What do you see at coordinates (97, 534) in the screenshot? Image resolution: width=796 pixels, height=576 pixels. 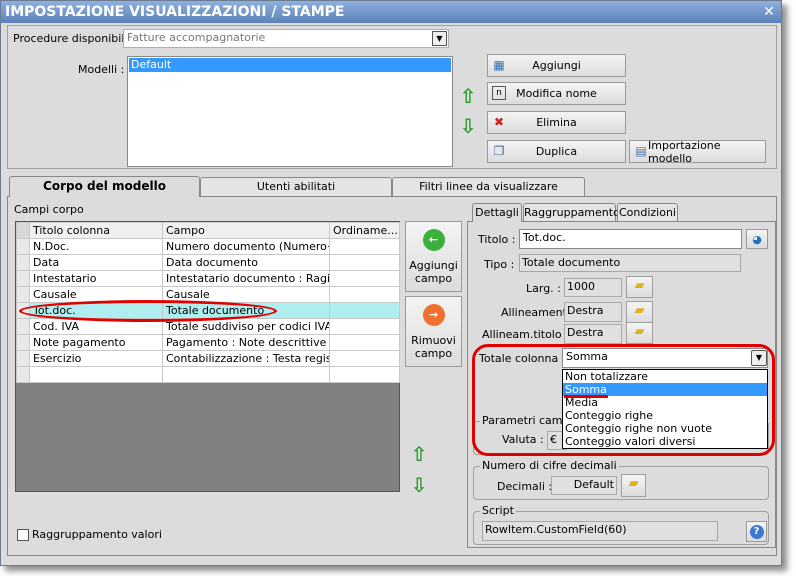 I see `raggruppamento-label: Raggruppamento valori` at bounding box center [97, 534].